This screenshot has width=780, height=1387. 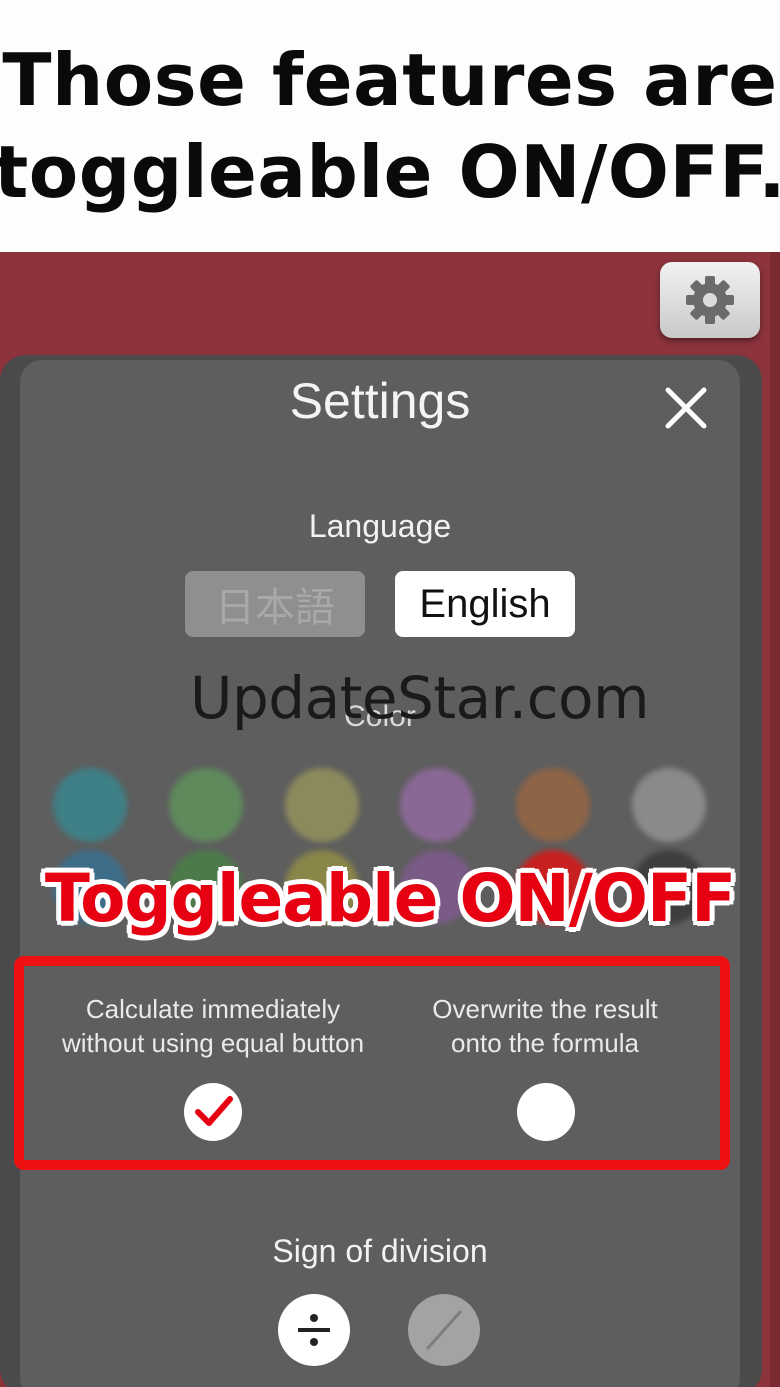 I want to click on overwrite-result-toggle, so click(x=546, y=1112).